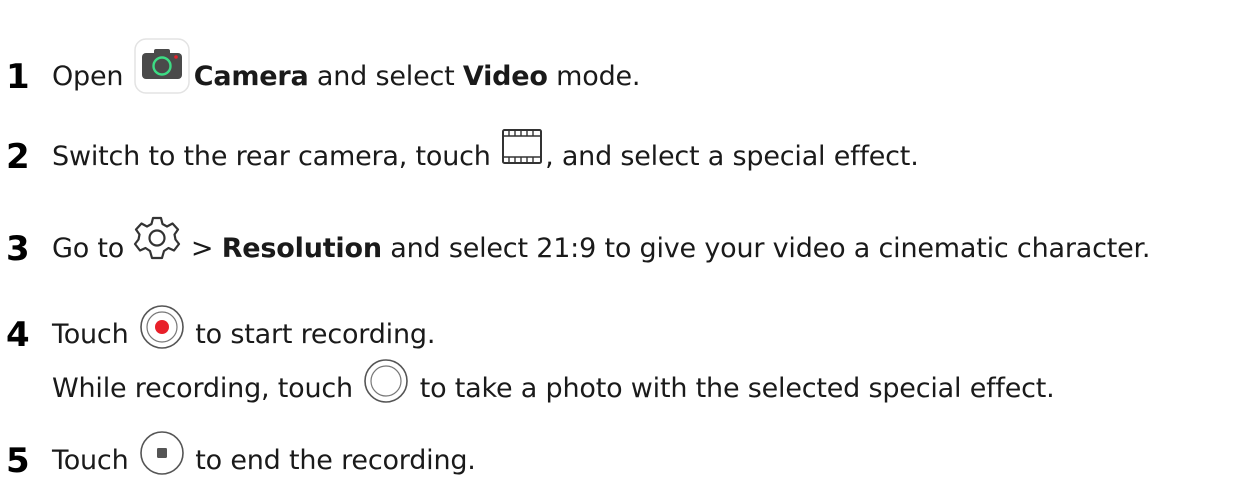 Image resolution: width=1240 pixels, height=481 pixels. Describe the element at coordinates (202, 248) in the screenshot. I see `step-text-mid: >` at that location.